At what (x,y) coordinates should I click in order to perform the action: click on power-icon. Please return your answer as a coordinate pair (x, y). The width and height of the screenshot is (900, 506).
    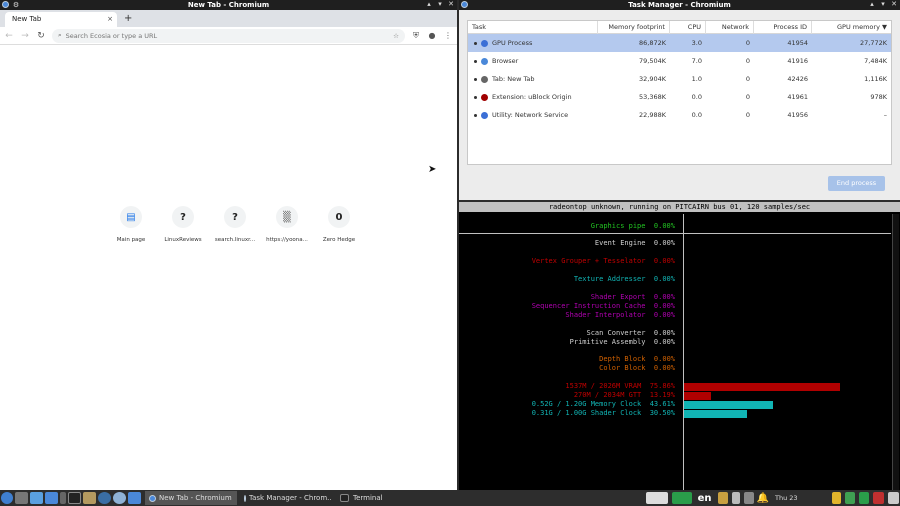
    Looking at the image, I should click on (878, 498).